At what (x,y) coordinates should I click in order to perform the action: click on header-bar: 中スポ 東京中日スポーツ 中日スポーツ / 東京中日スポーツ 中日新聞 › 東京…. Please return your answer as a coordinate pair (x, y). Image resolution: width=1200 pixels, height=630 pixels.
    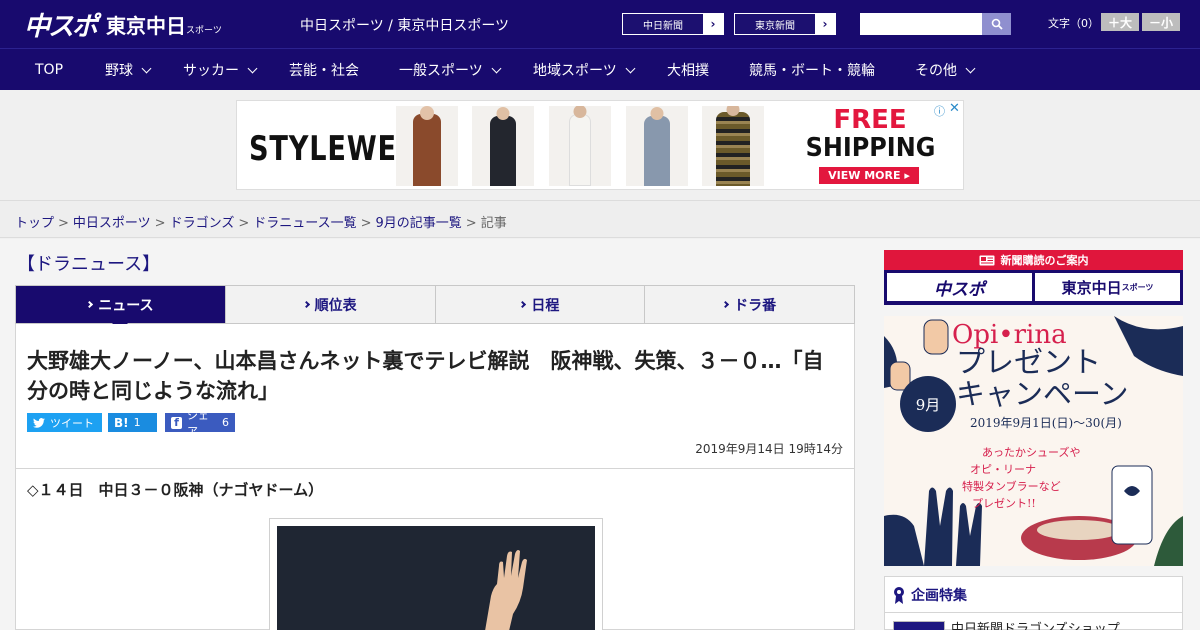
    Looking at the image, I should click on (600, 24).